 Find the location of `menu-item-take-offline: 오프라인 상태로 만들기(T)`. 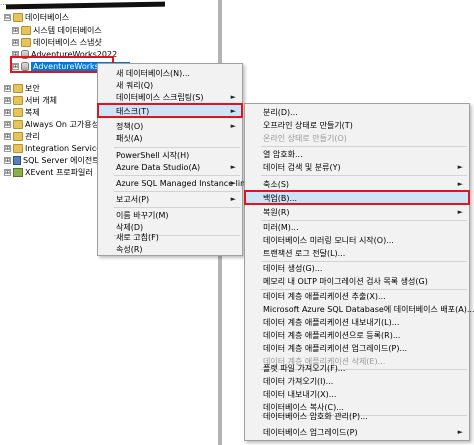

menu-item-take-offline: 오프라인 상태로 만들기(T) is located at coordinates (357, 125).